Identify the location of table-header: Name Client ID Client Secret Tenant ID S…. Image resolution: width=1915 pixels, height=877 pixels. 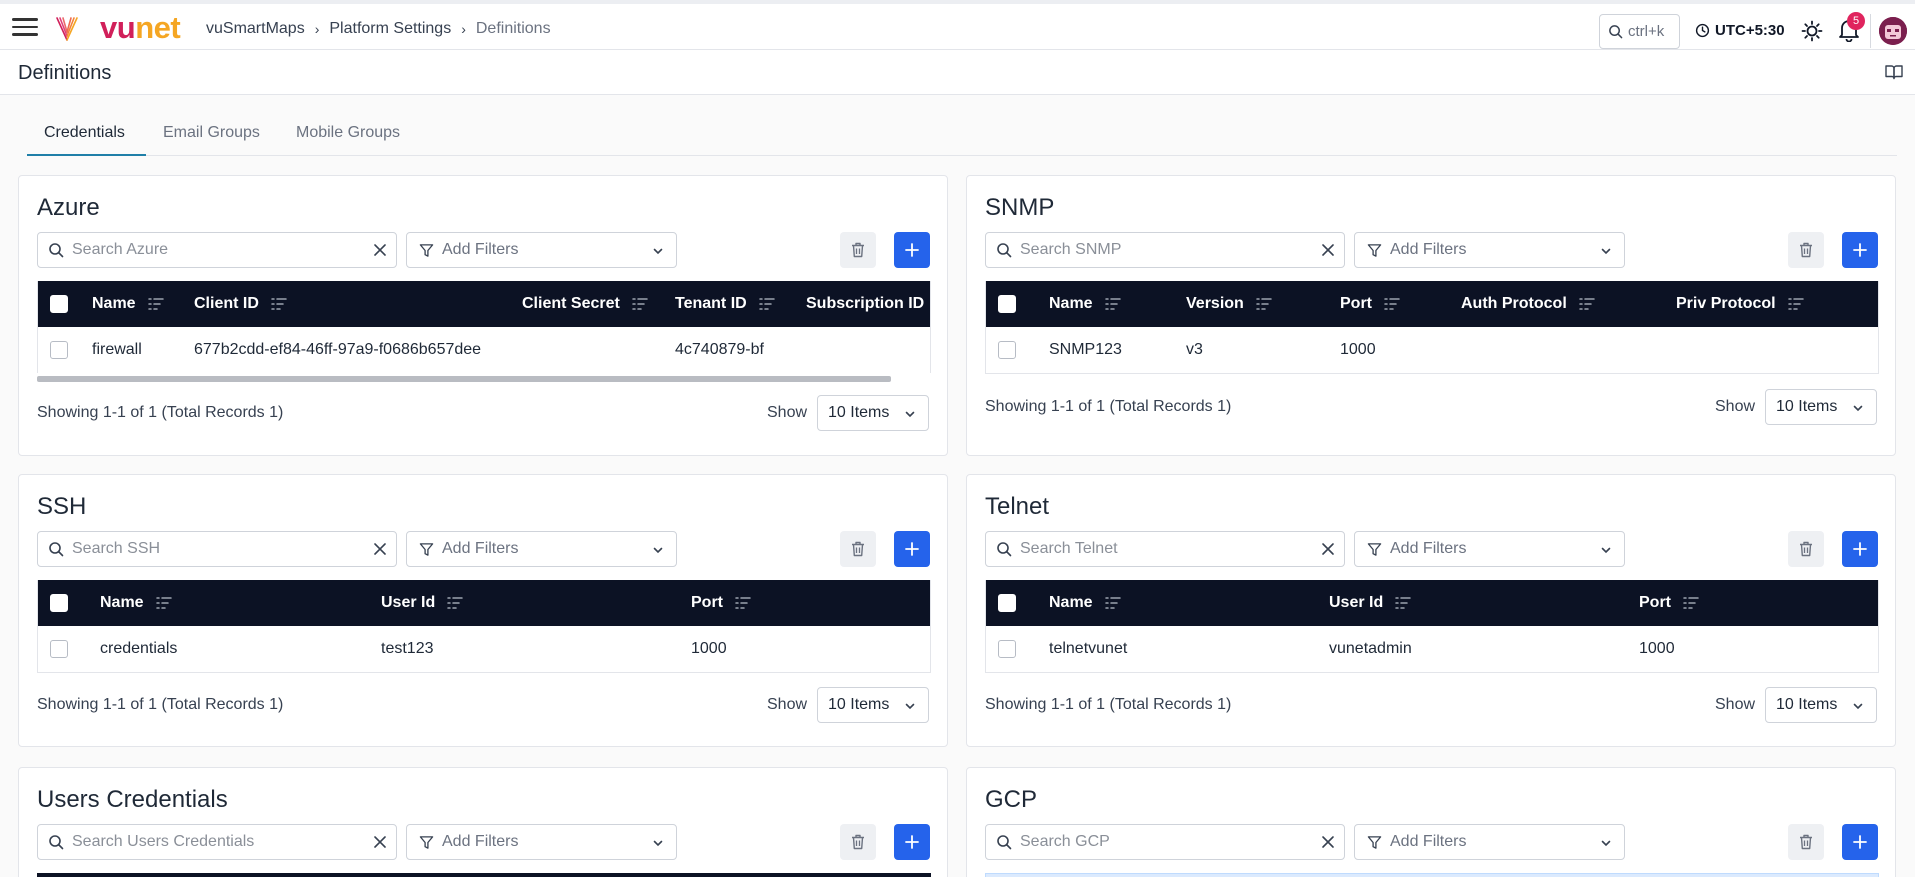
(484, 304).